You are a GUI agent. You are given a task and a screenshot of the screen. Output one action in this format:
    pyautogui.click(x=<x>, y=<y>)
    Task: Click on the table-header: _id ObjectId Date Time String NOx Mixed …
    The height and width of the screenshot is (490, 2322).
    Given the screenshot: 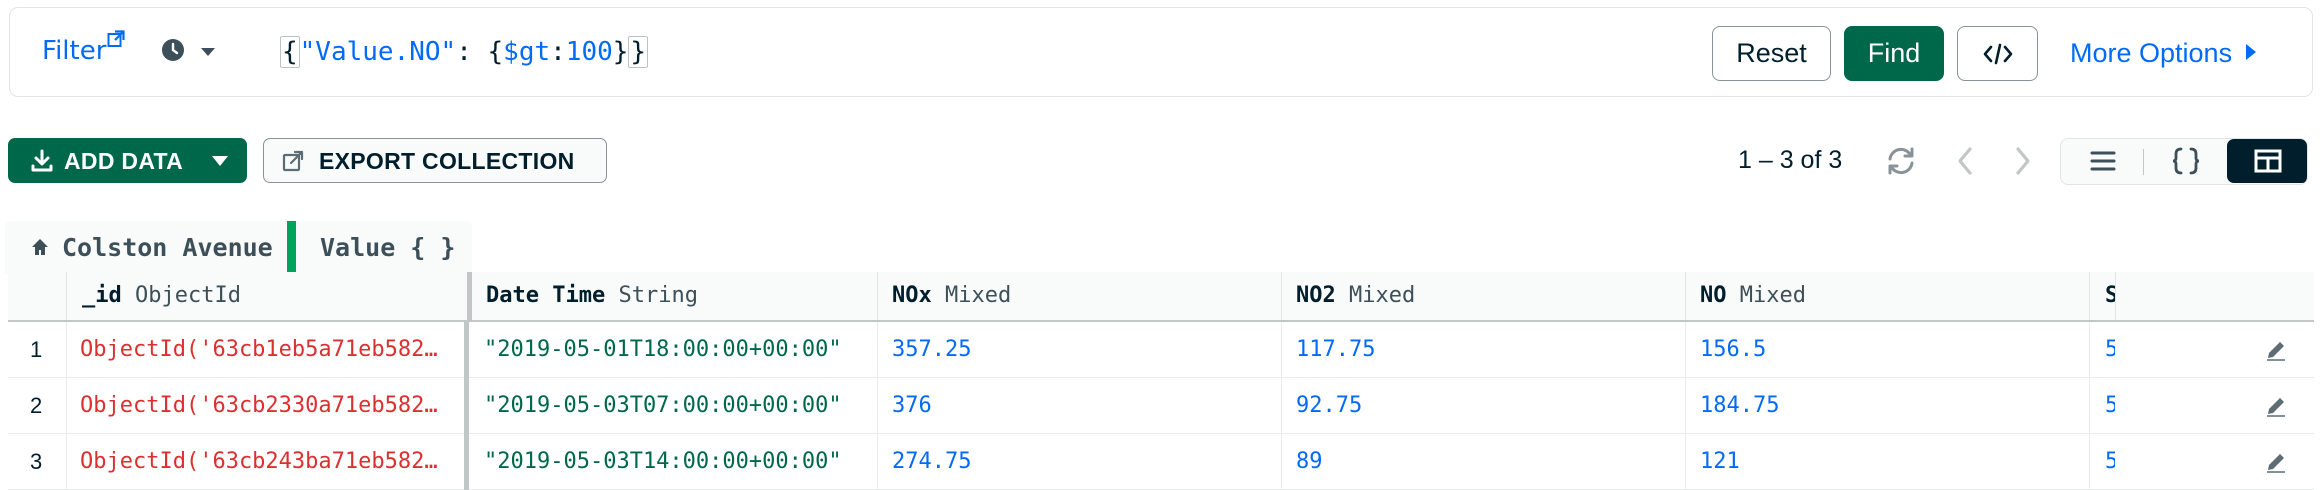 What is the action you would take?
    pyautogui.click(x=1161, y=297)
    